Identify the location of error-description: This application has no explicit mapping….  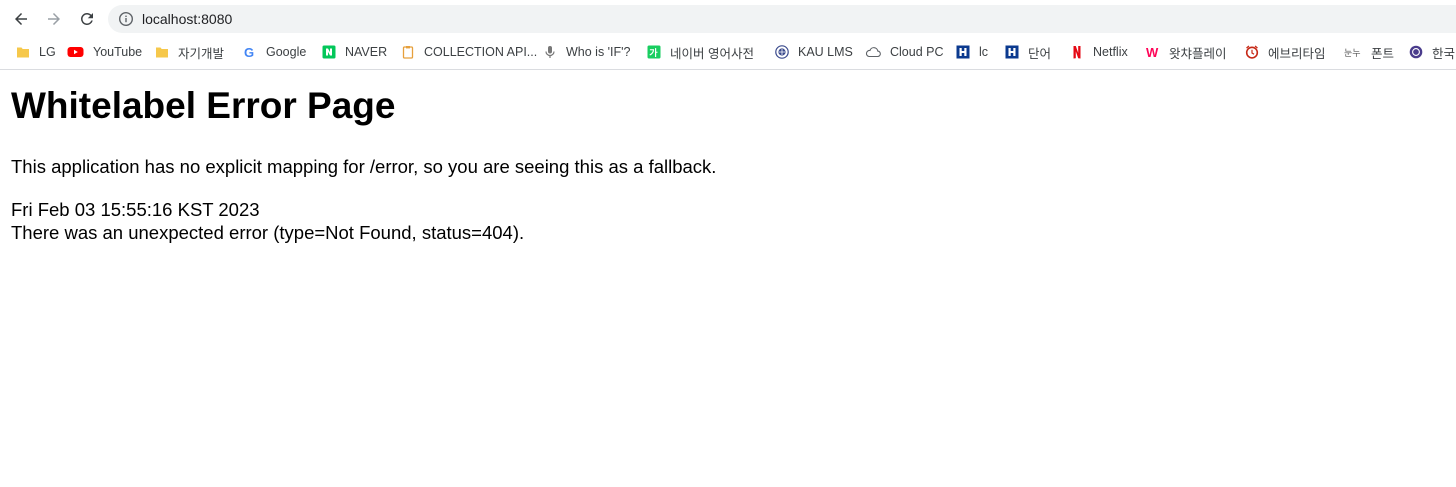
(364, 166).